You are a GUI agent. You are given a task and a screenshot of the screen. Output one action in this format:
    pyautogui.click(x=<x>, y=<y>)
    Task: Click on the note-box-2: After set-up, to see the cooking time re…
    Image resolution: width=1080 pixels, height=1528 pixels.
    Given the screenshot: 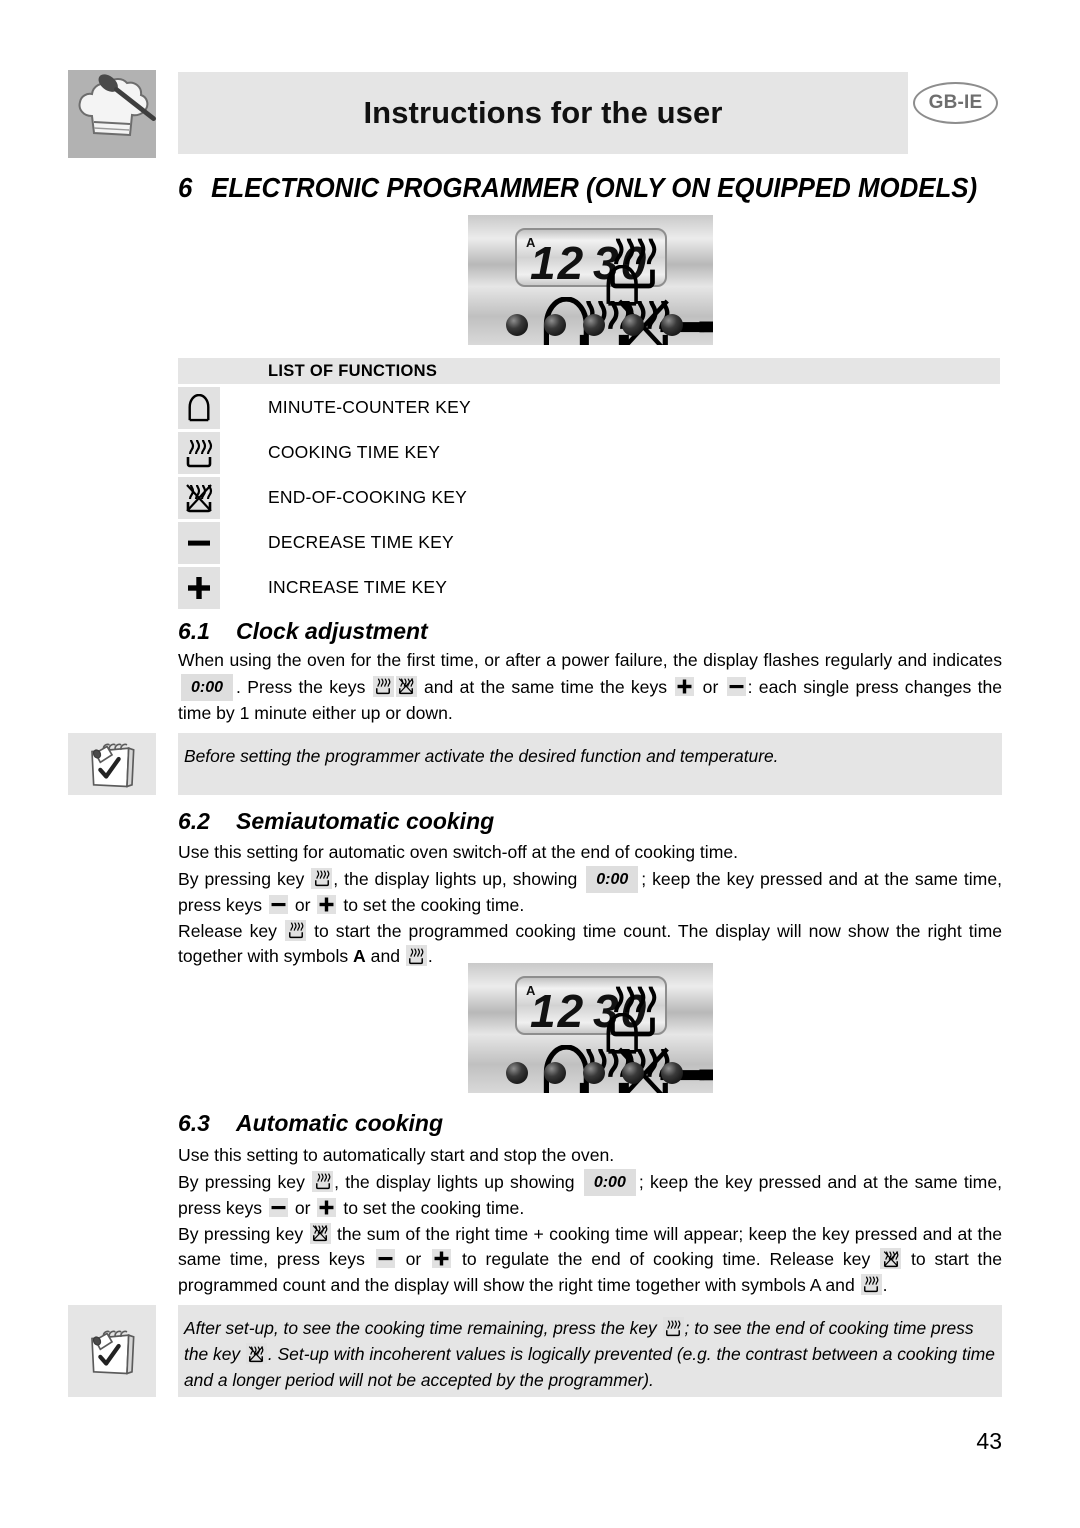 What is the action you would take?
    pyautogui.click(x=535, y=1351)
    